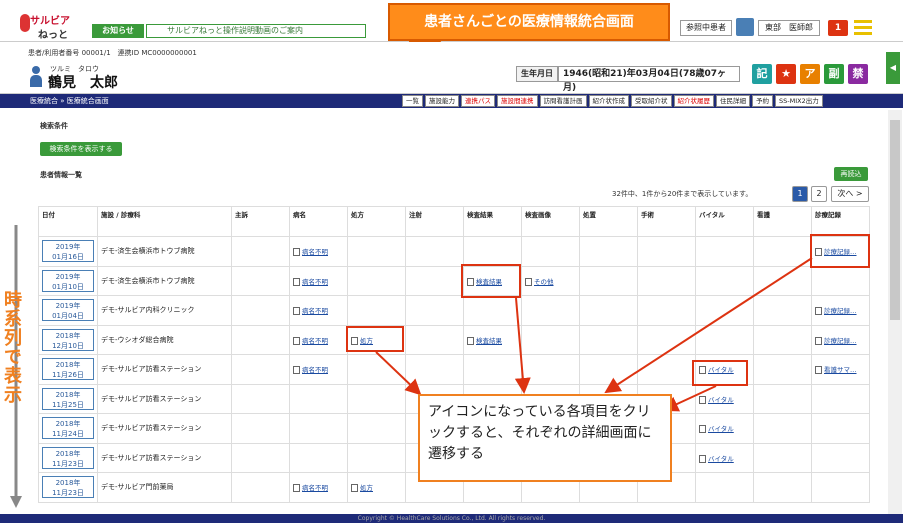 Image resolution: width=903 pixels, height=523 pixels. What do you see at coordinates (375, 339) in the screenshot?
I see `highlight-rx` at bounding box center [375, 339].